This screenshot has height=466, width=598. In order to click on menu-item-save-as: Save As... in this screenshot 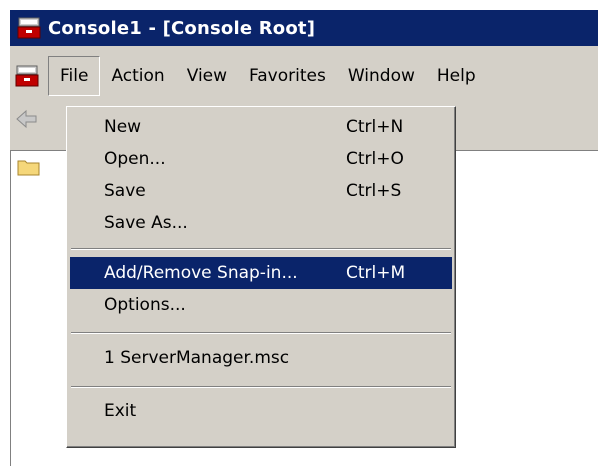, I will do `click(261, 223)`.